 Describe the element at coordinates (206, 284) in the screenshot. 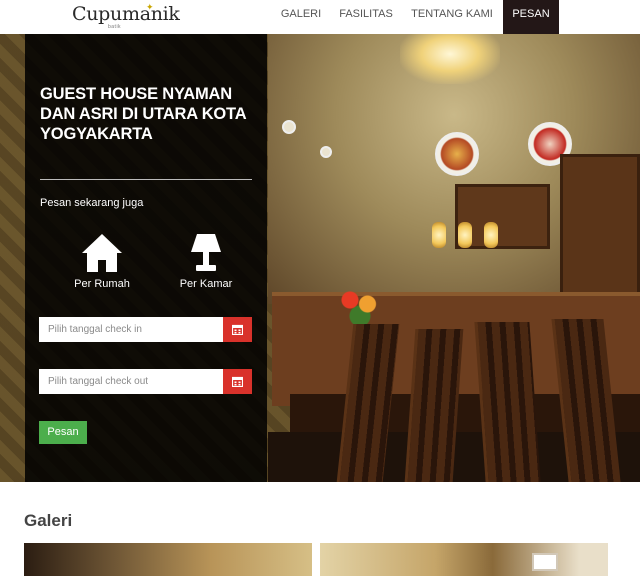

I see `option-per-kamar-label: Per Kamar` at that location.